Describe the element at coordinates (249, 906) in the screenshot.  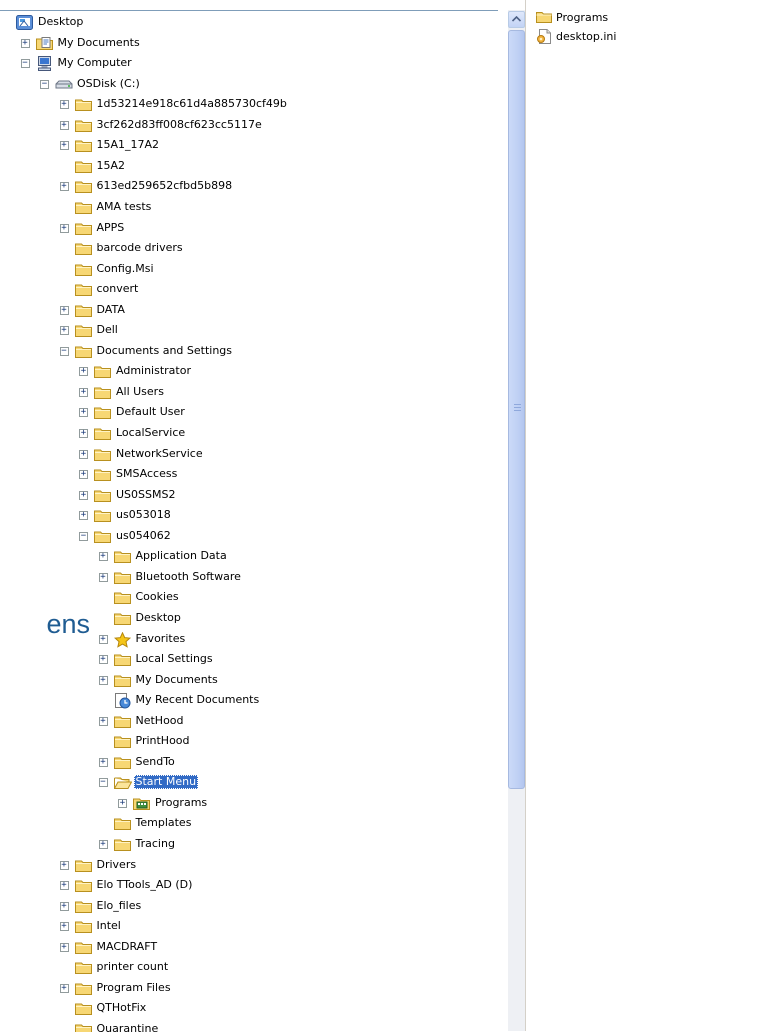
I see `tree-item-elo-files: + Elo_files` at that location.